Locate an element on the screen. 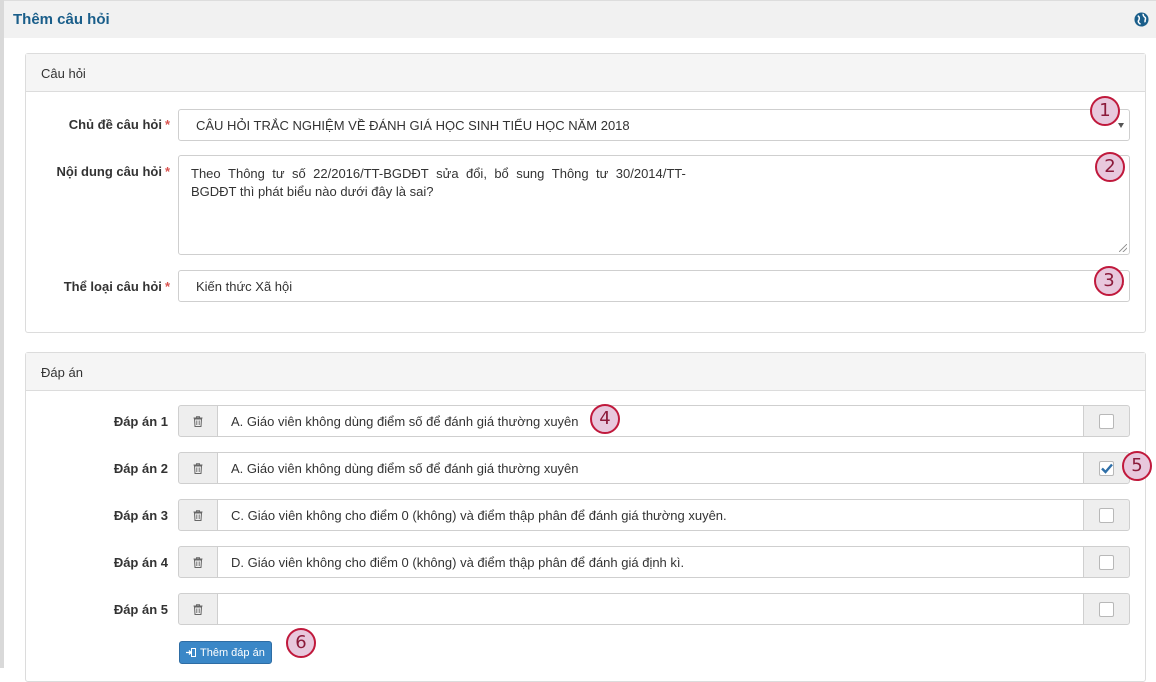 The width and height of the screenshot is (1156, 682). category-select: Kiến thức Xã hội is located at coordinates (654, 286).